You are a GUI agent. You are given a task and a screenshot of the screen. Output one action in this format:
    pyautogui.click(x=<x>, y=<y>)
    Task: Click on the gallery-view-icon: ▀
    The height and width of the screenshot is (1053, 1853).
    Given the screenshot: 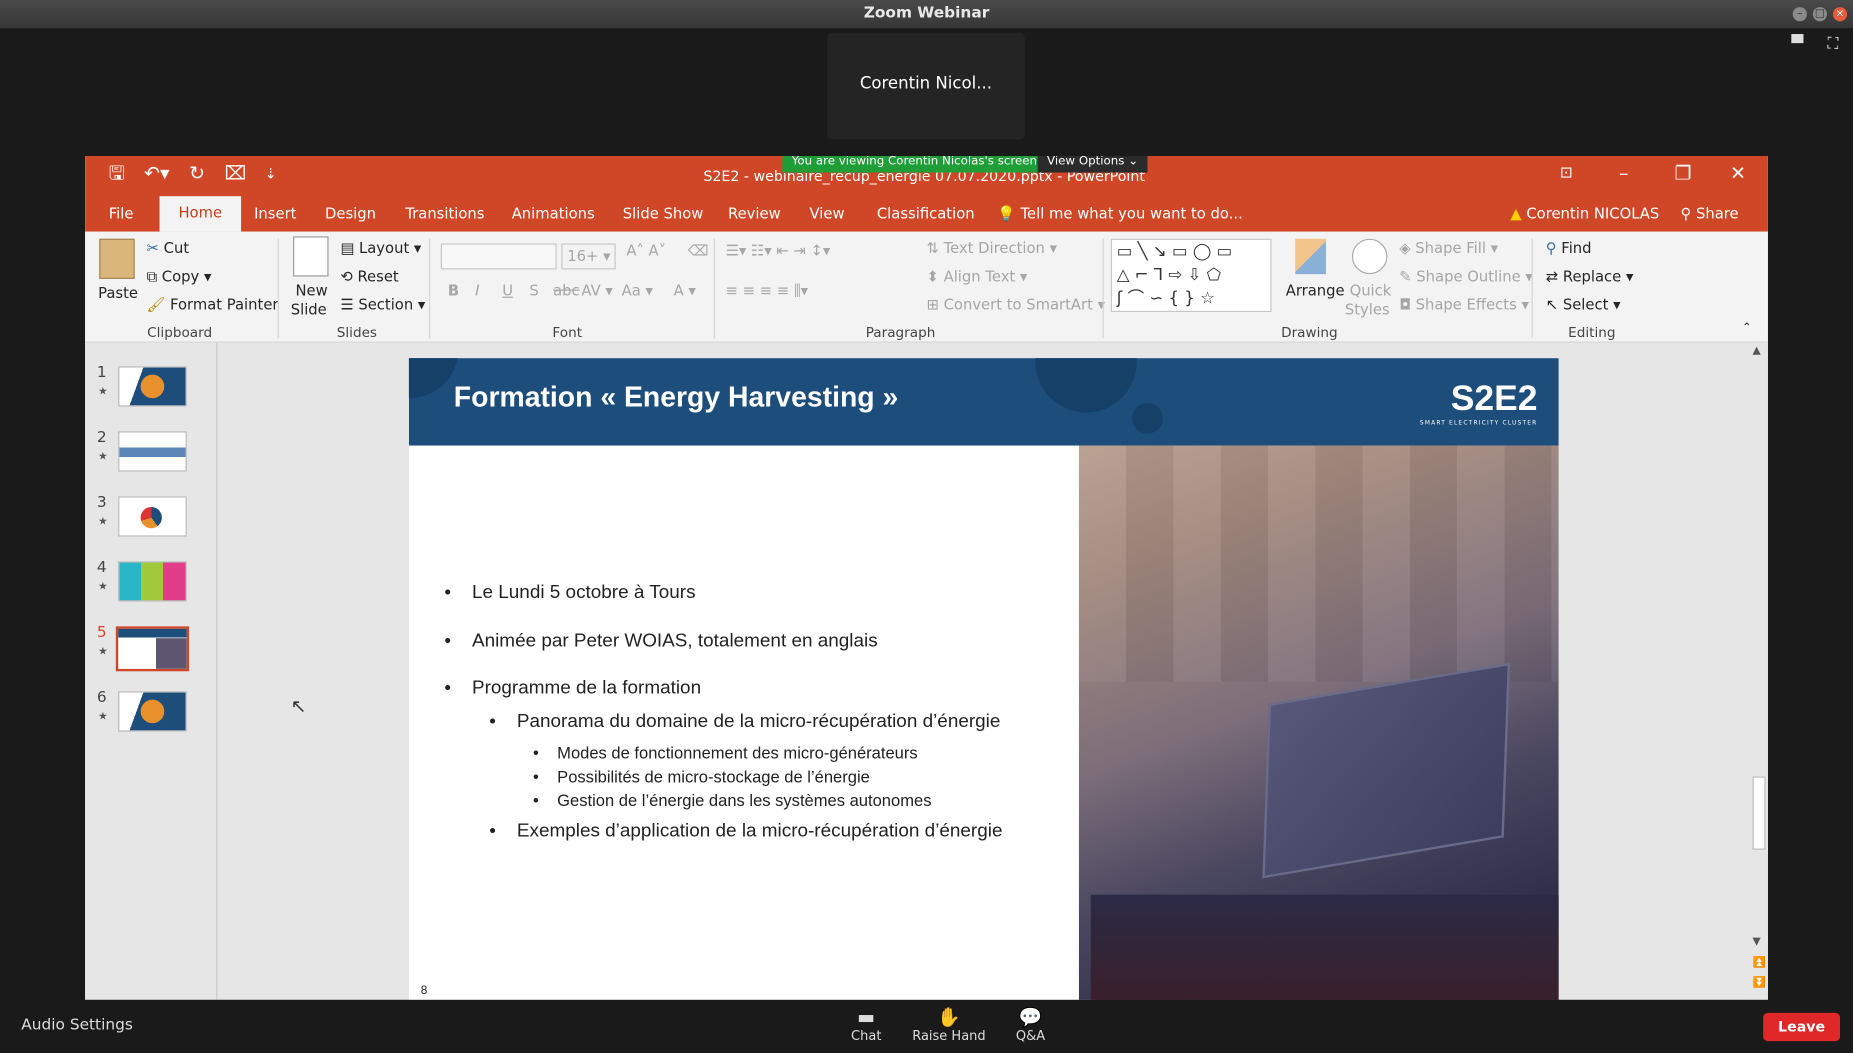 What is the action you would take?
    pyautogui.click(x=1798, y=45)
    